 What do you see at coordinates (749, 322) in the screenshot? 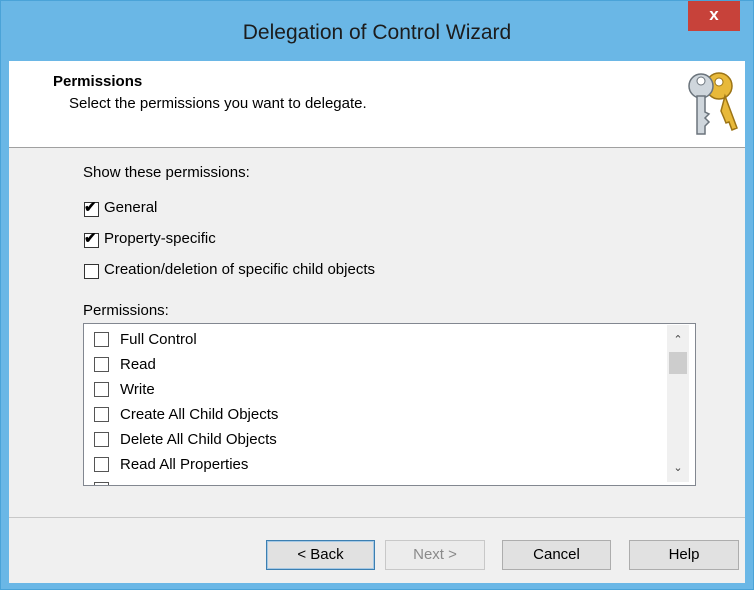
I see `window-frame-right` at bounding box center [749, 322].